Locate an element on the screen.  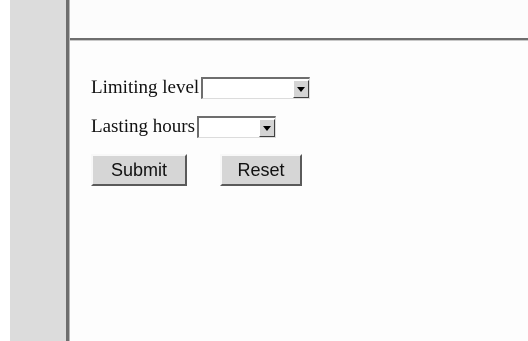
lasting-hours-row: Lasting hours is located at coordinates (183, 127).